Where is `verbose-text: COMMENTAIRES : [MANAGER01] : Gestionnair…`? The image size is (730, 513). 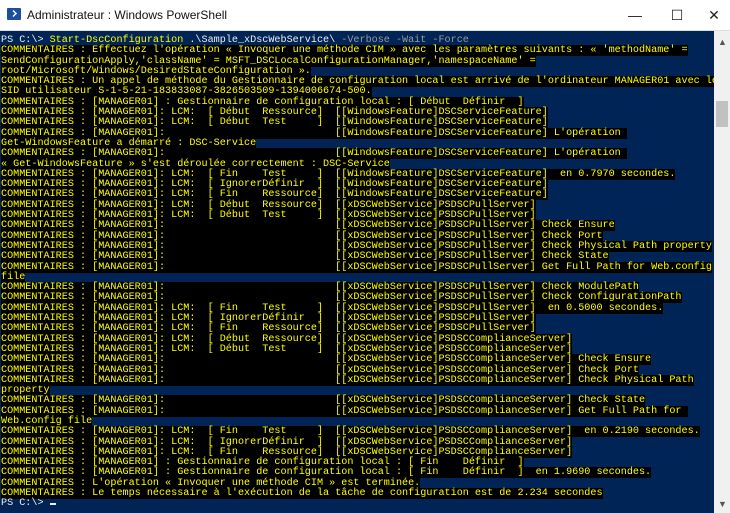
verbose-text: COMMENTAIRES : [MANAGER01] : Gestionnair… is located at coordinates (326, 473).